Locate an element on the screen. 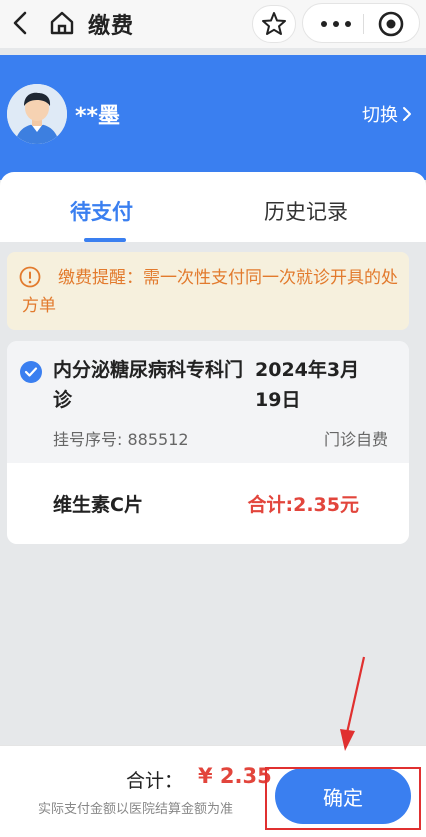 This screenshot has height=837, width=426. target-icon is located at coordinates (391, 24).